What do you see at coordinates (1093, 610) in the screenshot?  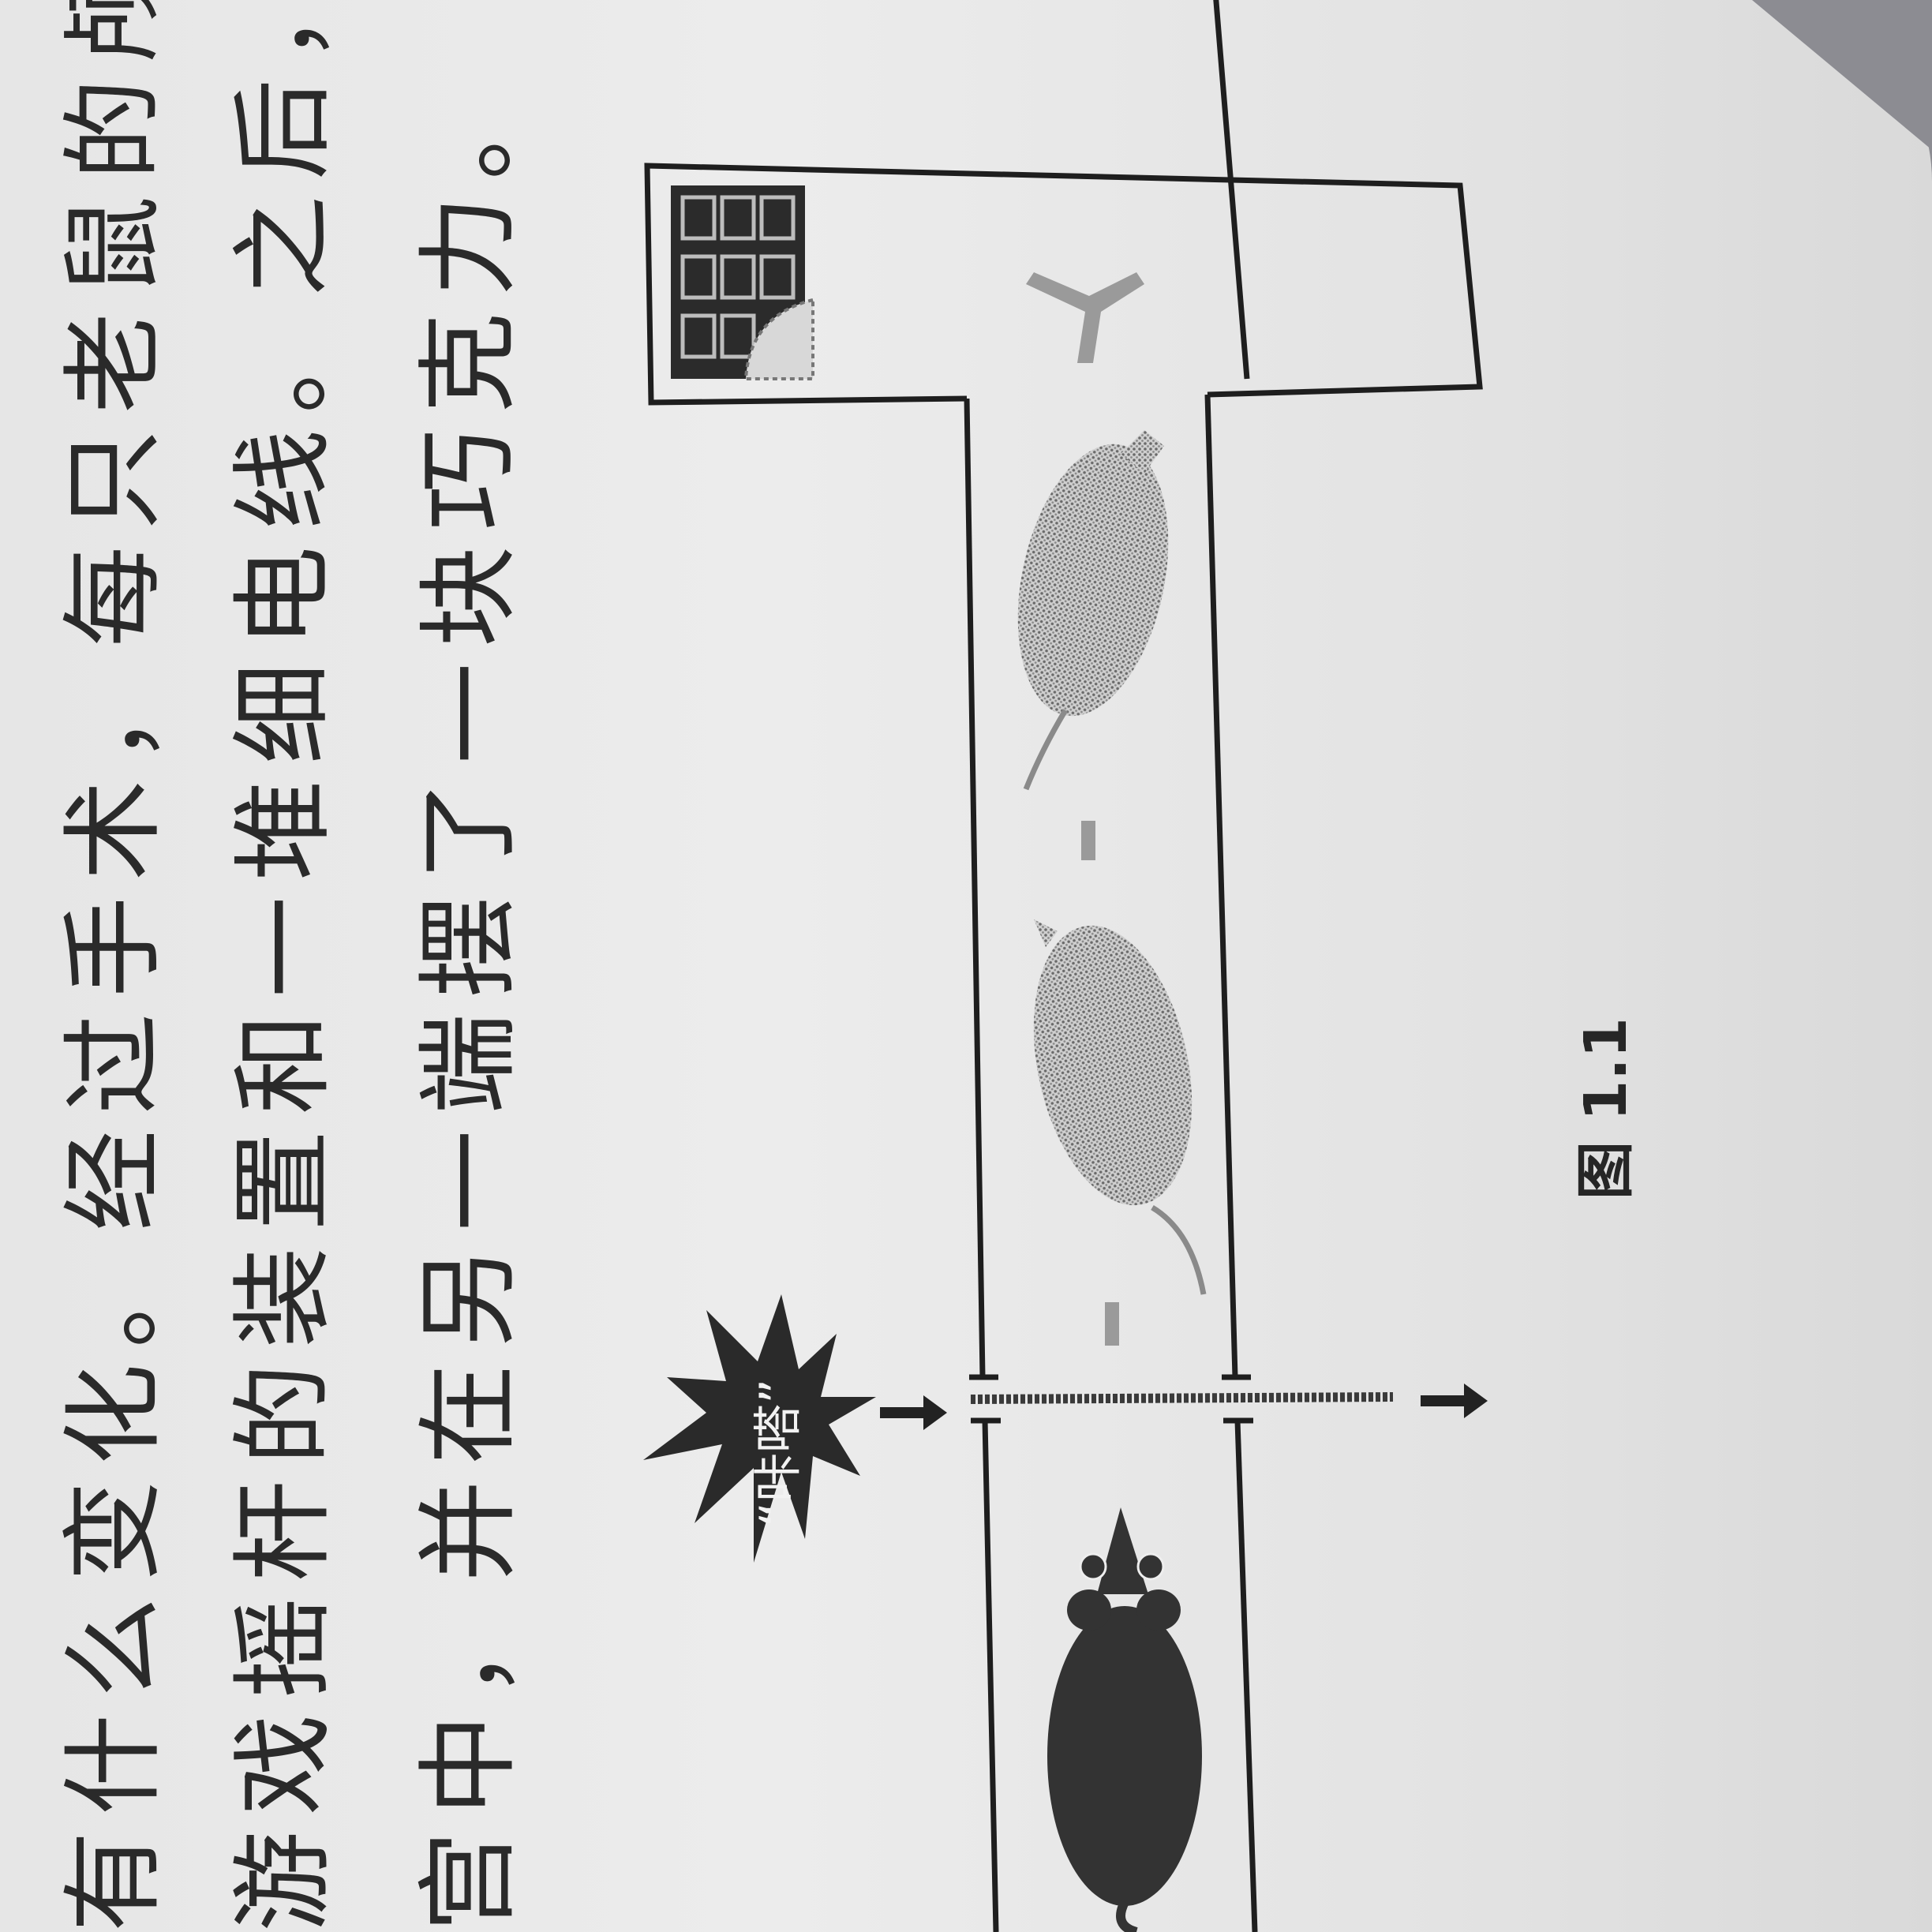 I see `ghost-mouse-upper` at bounding box center [1093, 610].